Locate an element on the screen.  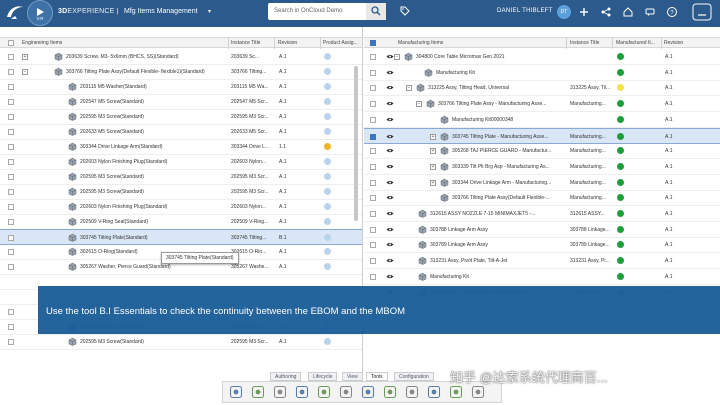
help-icon: ? is located at coordinates (672, 12).